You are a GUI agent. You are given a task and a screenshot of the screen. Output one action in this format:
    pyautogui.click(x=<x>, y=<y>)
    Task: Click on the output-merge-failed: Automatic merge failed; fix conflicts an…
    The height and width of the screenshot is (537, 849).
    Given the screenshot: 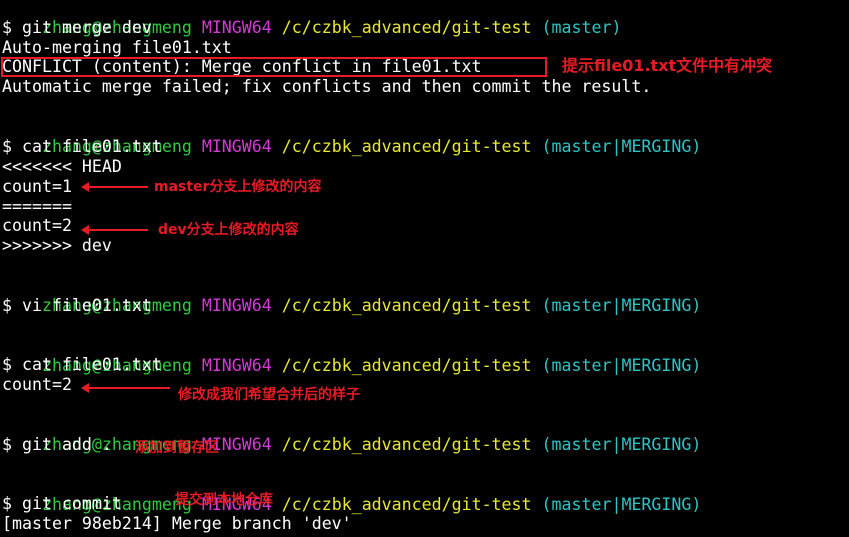 What is the action you would take?
    pyautogui.click(x=327, y=86)
    